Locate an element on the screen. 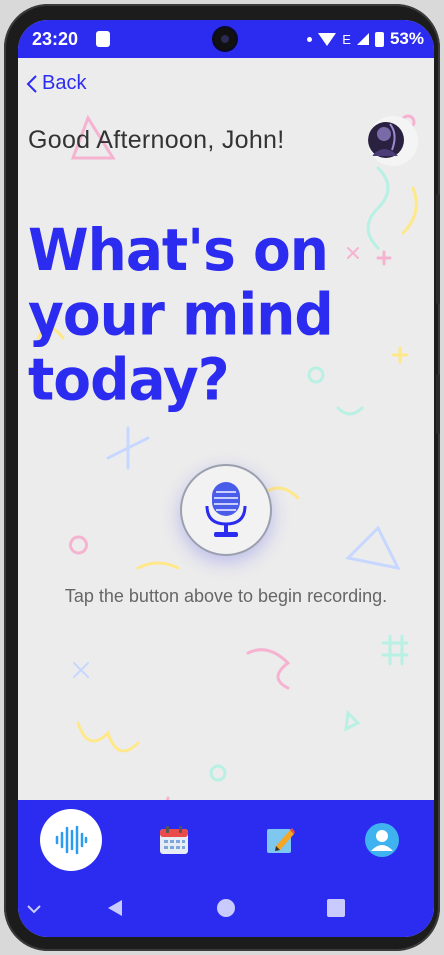 The image size is (444, 955). calendar-icon is located at coordinates (174, 840).